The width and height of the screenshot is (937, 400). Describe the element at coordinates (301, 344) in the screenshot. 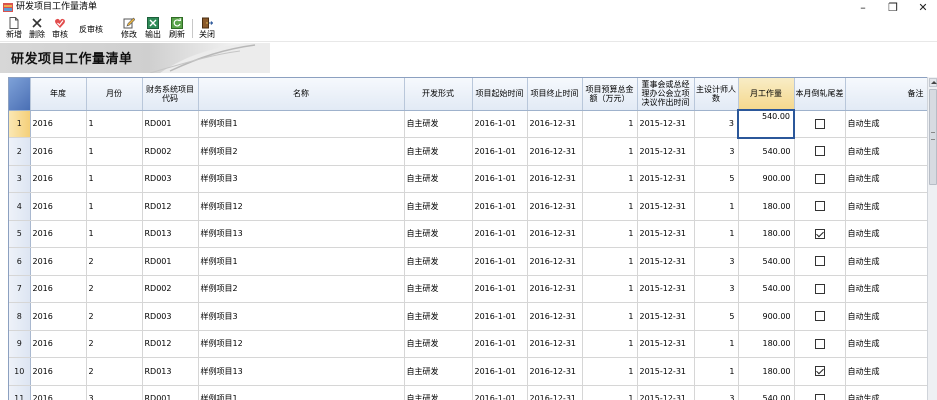

I see `cell-name: 样例项目12` at that location.